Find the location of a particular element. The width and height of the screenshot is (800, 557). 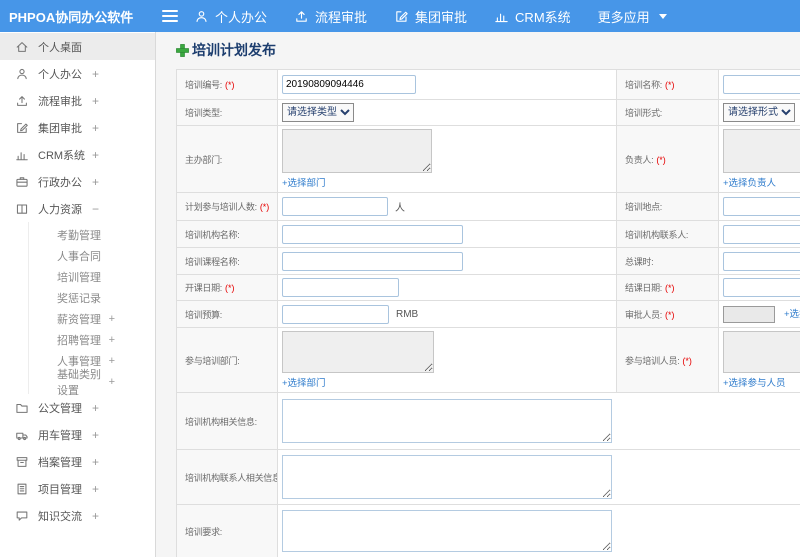

form-row-0: 培训编号:(*) 培训名称:(*) is located at coordinates (488, 84).